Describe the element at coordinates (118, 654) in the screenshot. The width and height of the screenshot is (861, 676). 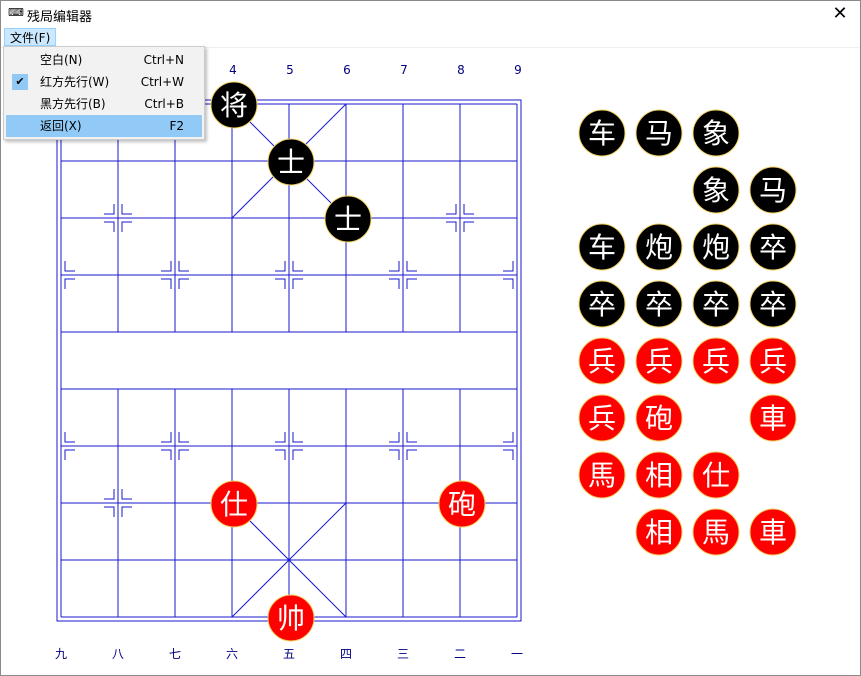
I see `file-number-bottom: 八` at that location.